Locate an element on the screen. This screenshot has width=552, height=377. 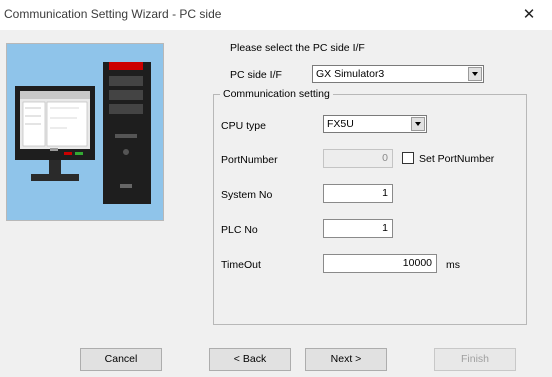
close-icon: ✕ is located at coordinates (529, 15).